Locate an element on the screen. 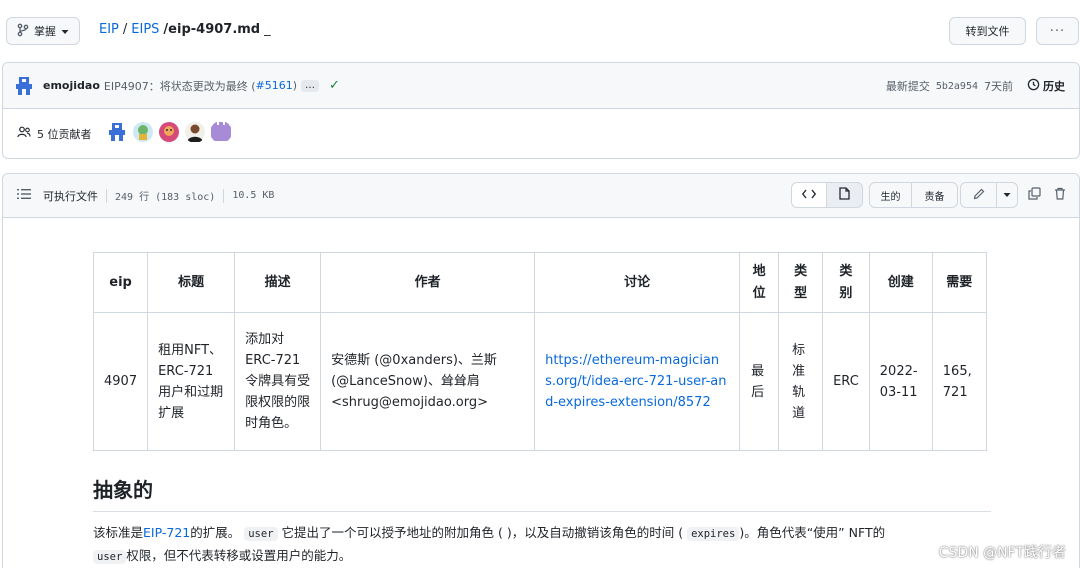 The image size is (1080, 568). cell-status: 最后 is located at coordinates (759, 381).